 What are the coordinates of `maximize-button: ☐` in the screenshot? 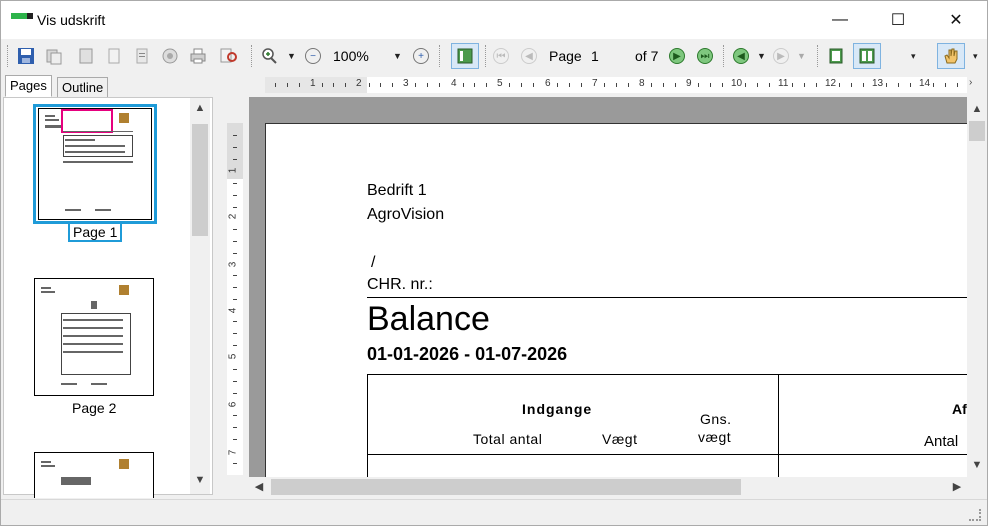 It's located at (898, 20).